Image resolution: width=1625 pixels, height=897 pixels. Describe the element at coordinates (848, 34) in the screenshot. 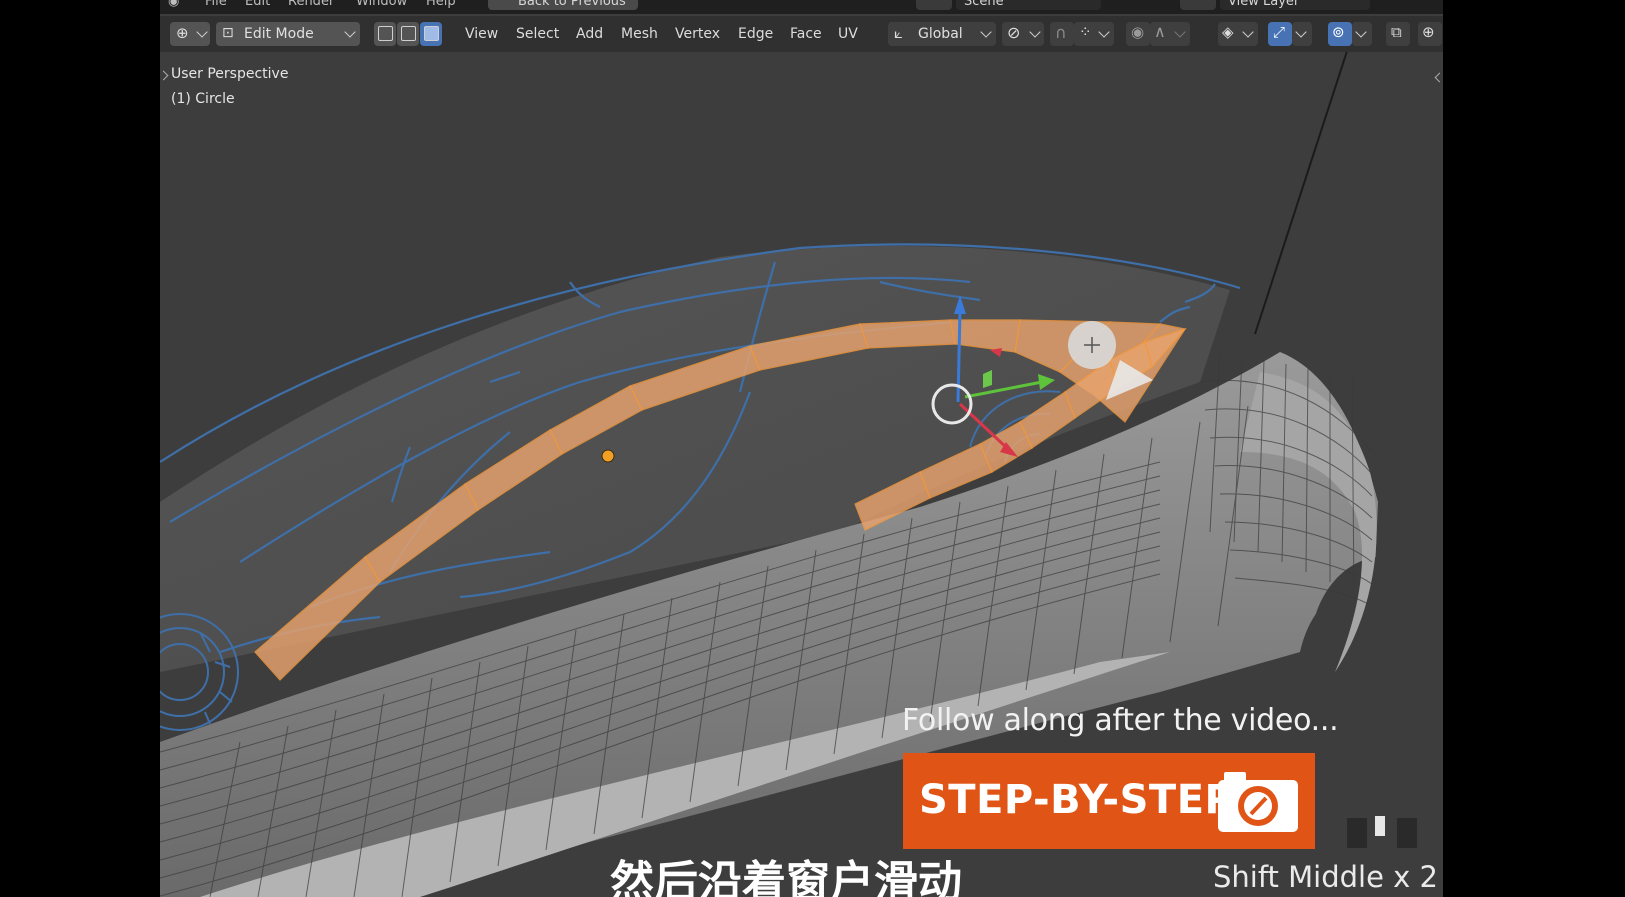

I see `menu-uv: UV` at that location.